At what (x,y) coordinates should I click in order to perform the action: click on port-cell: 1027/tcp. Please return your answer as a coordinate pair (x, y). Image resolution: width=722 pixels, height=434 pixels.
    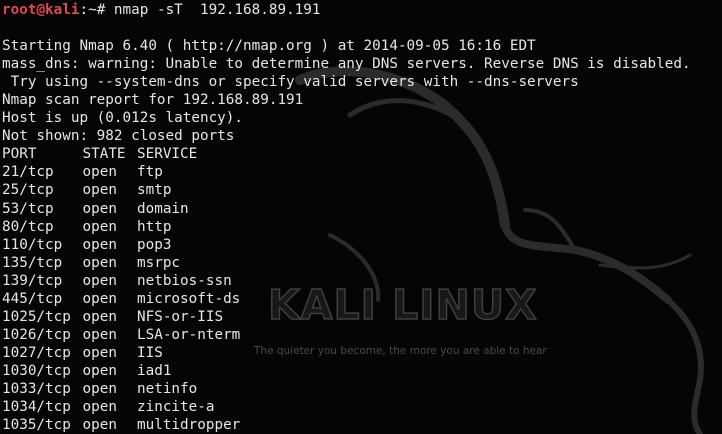
    Looking at the image, I should click on (36, 352).